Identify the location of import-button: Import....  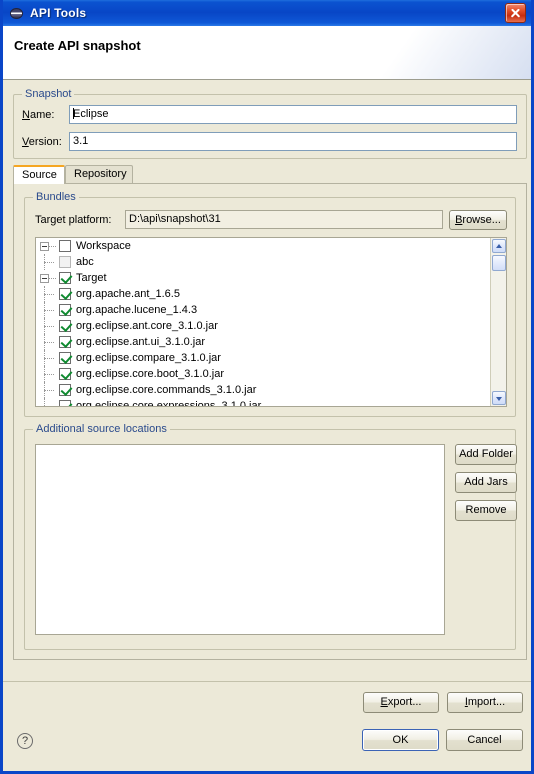
(485, 702).